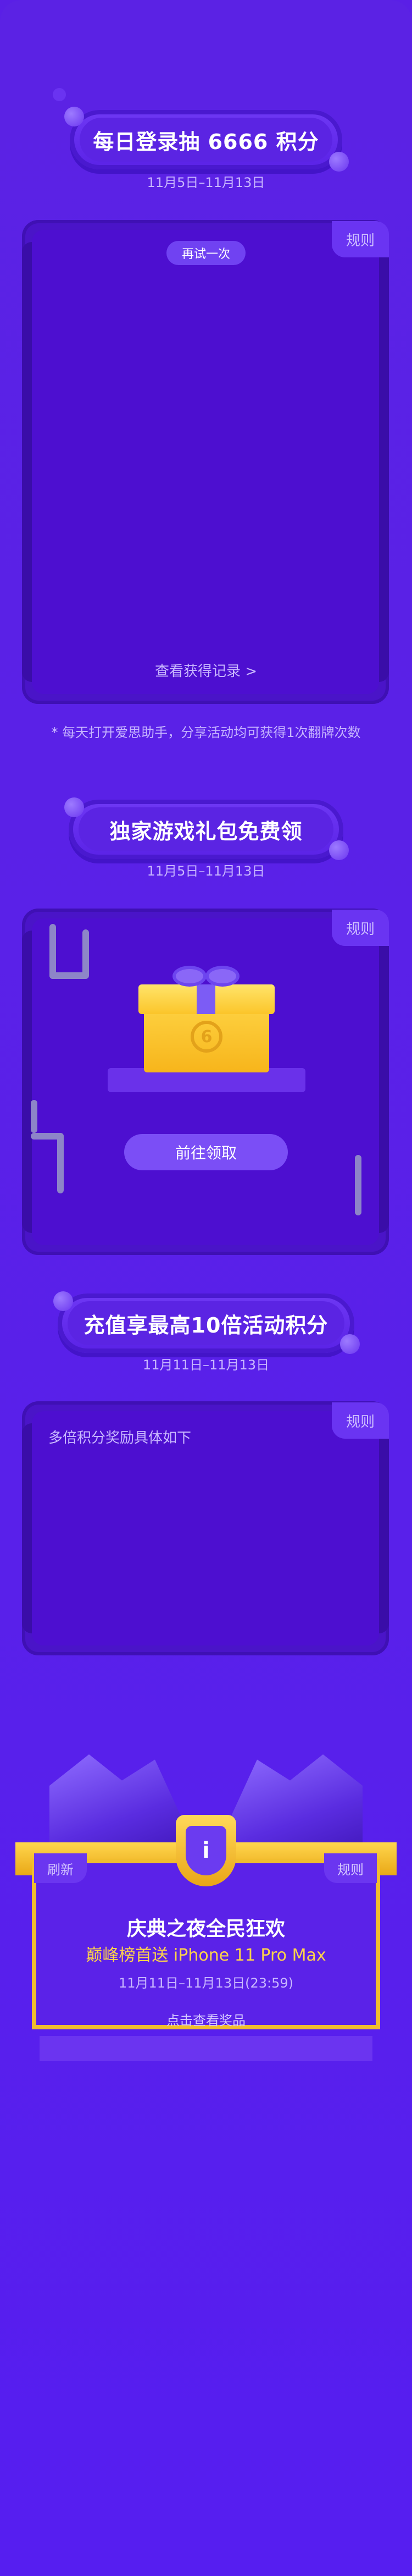 The image size is (412, 2576). I want to click on section1-title: 每日登录抽 6666 积分, so click(206, 141).